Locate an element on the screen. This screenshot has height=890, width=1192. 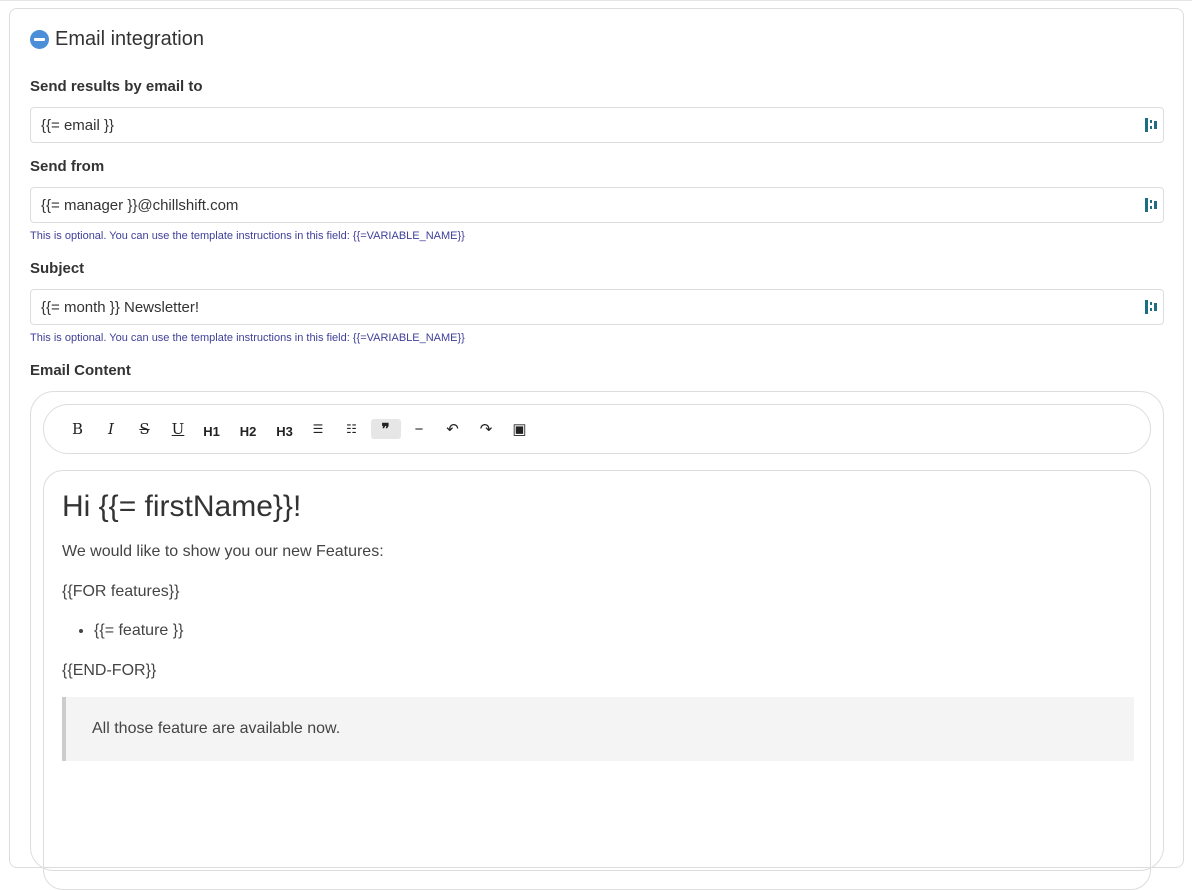
subject-label: Subject is located at coordinates (57, 268).